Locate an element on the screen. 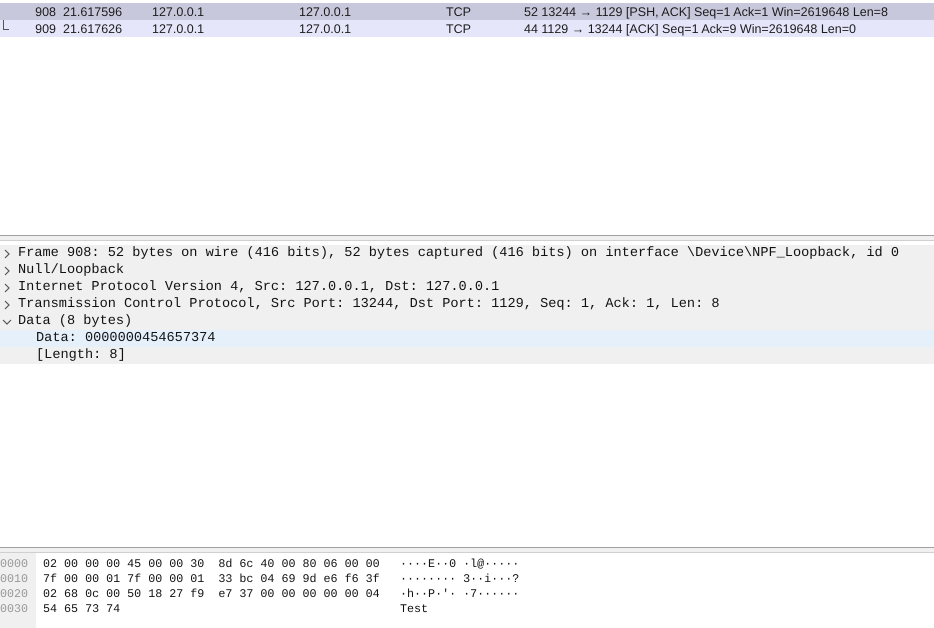  detail-label: Data: 0000000454657374 is located at coordinates (126, 338).